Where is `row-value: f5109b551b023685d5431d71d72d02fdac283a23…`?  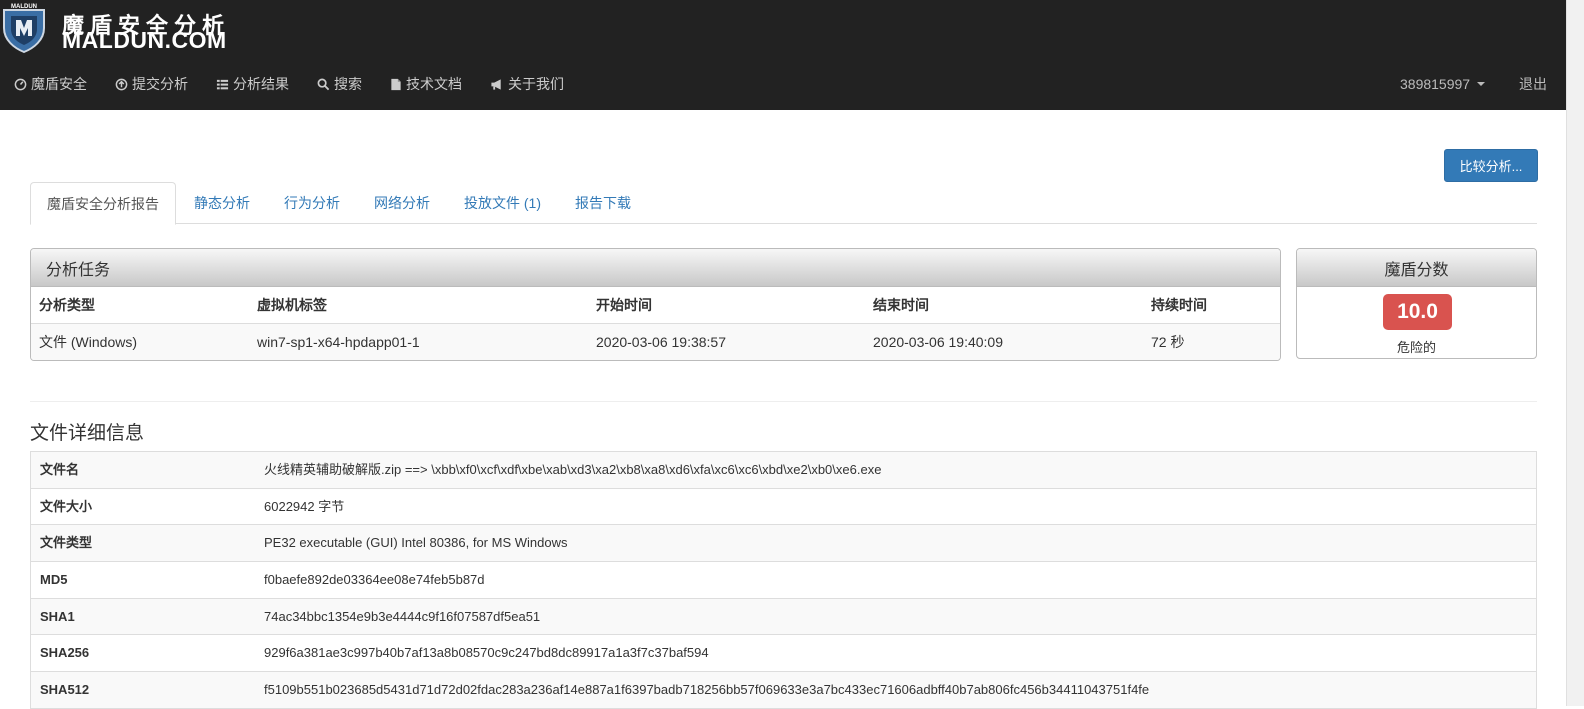
row-value: f5109b551b023685d5431d71d72d02fdac283a23… is located at coordinates (707, 690).